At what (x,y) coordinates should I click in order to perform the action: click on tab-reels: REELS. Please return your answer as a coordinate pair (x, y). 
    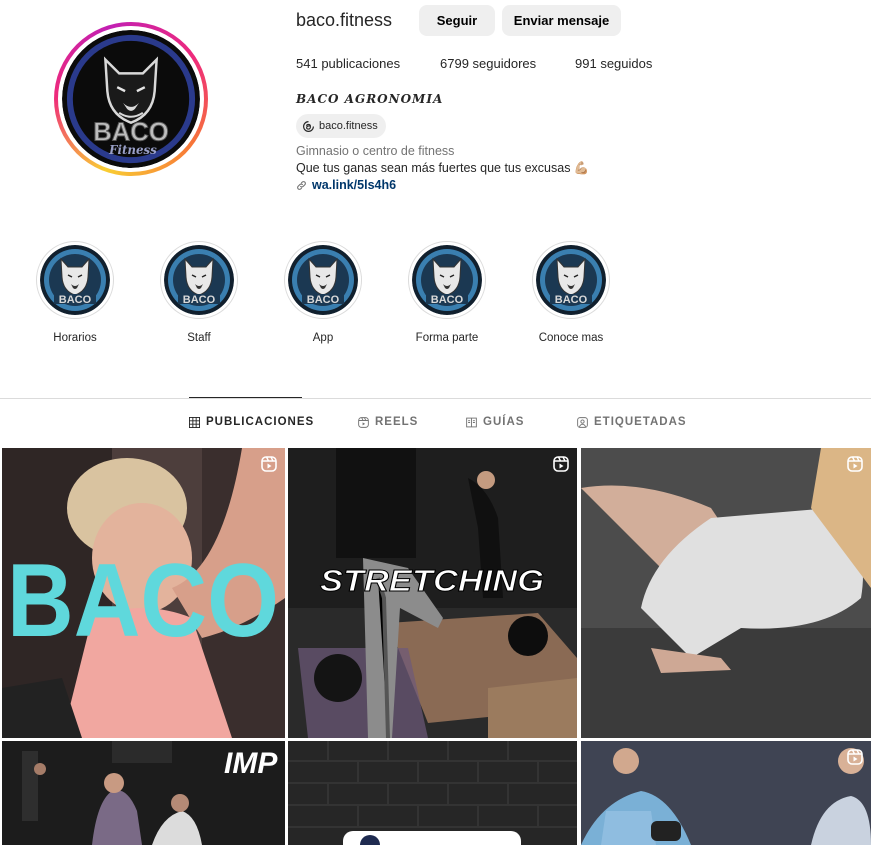
    Looking at the image, I should click on (388, 422).